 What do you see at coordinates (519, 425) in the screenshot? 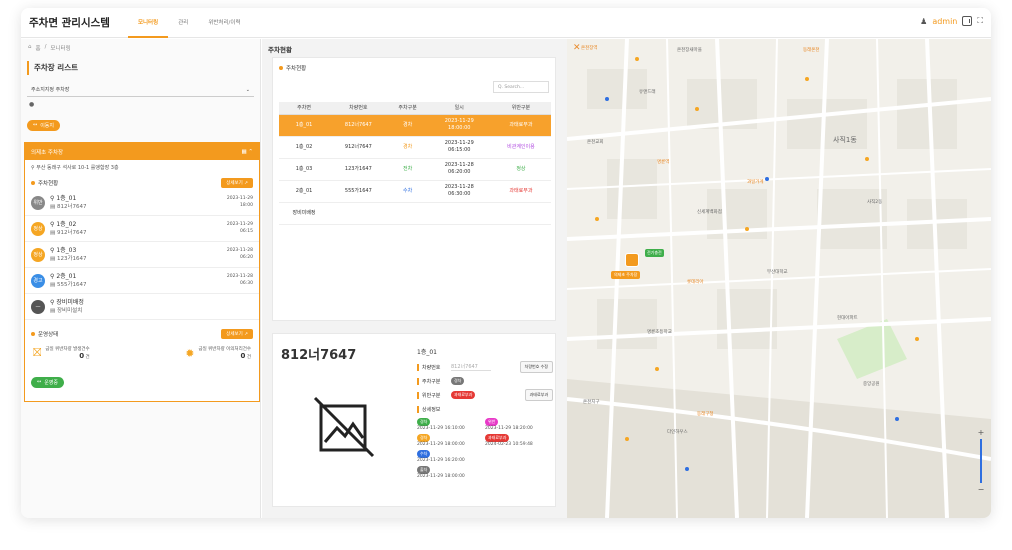
I see `history-item: 위반 2023-11-29 18:20:00` at bounding box center [519, 425].